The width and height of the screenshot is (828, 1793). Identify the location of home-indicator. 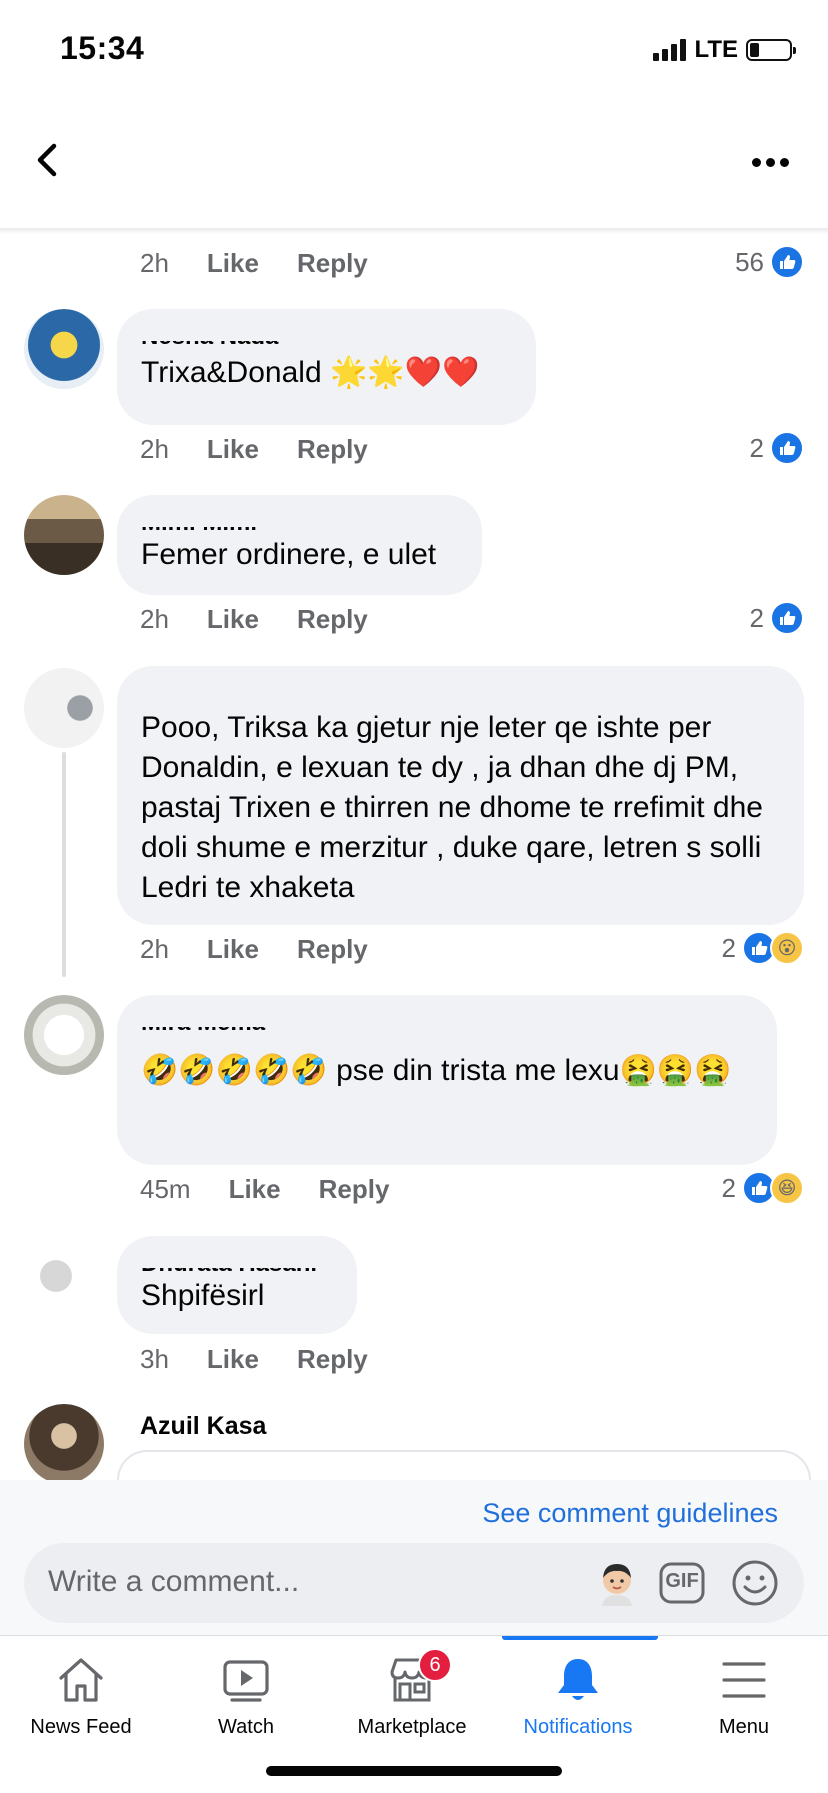
(414, 1771).